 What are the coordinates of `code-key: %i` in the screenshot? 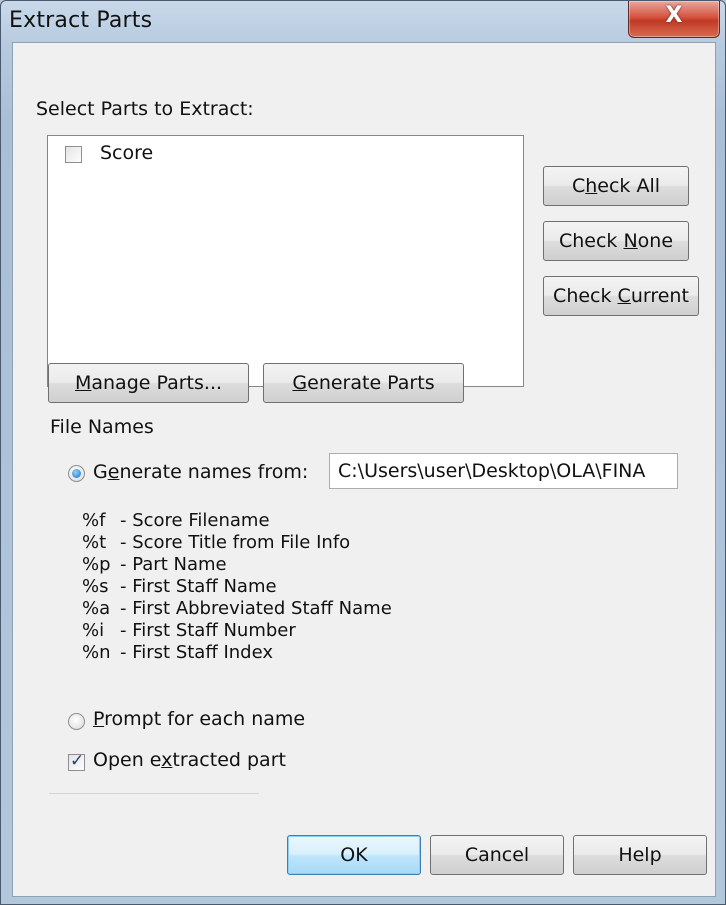 It's located at (93, 630).